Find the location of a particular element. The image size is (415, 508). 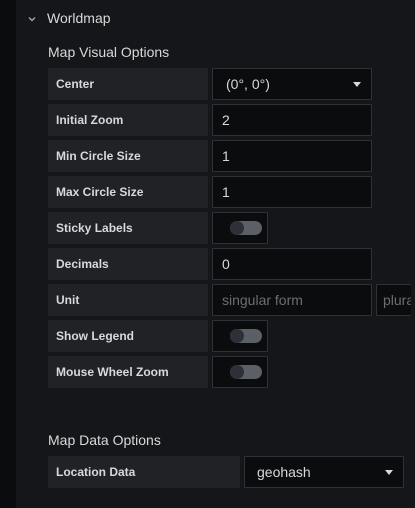

sticky-labels-row: Sticky Labels is located at coordinates (158, 228).